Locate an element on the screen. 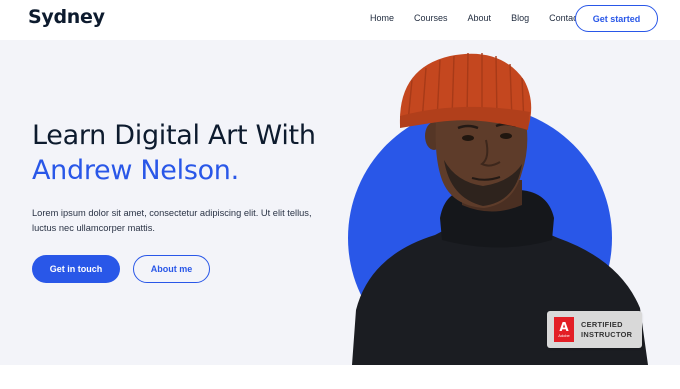  portrait-eye-right is located at coordinates (506, 136).